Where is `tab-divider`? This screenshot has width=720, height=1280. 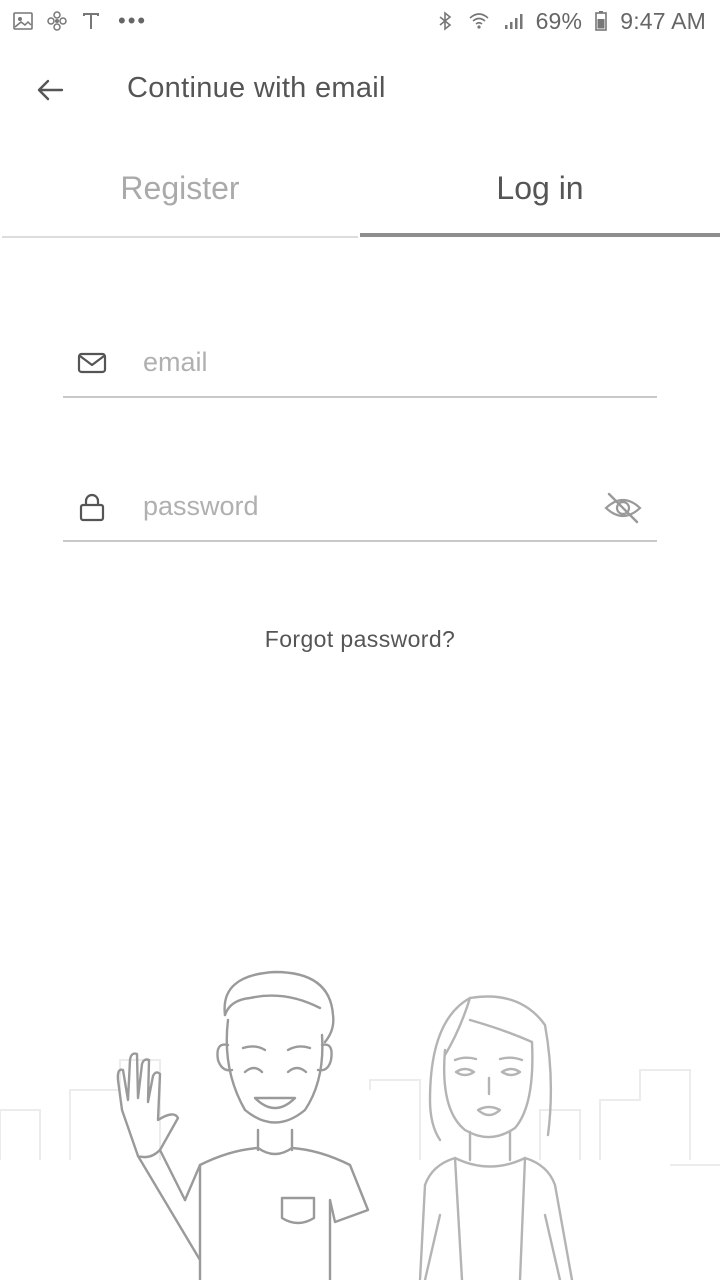 tab-divider is located at coordinates (180, 237).